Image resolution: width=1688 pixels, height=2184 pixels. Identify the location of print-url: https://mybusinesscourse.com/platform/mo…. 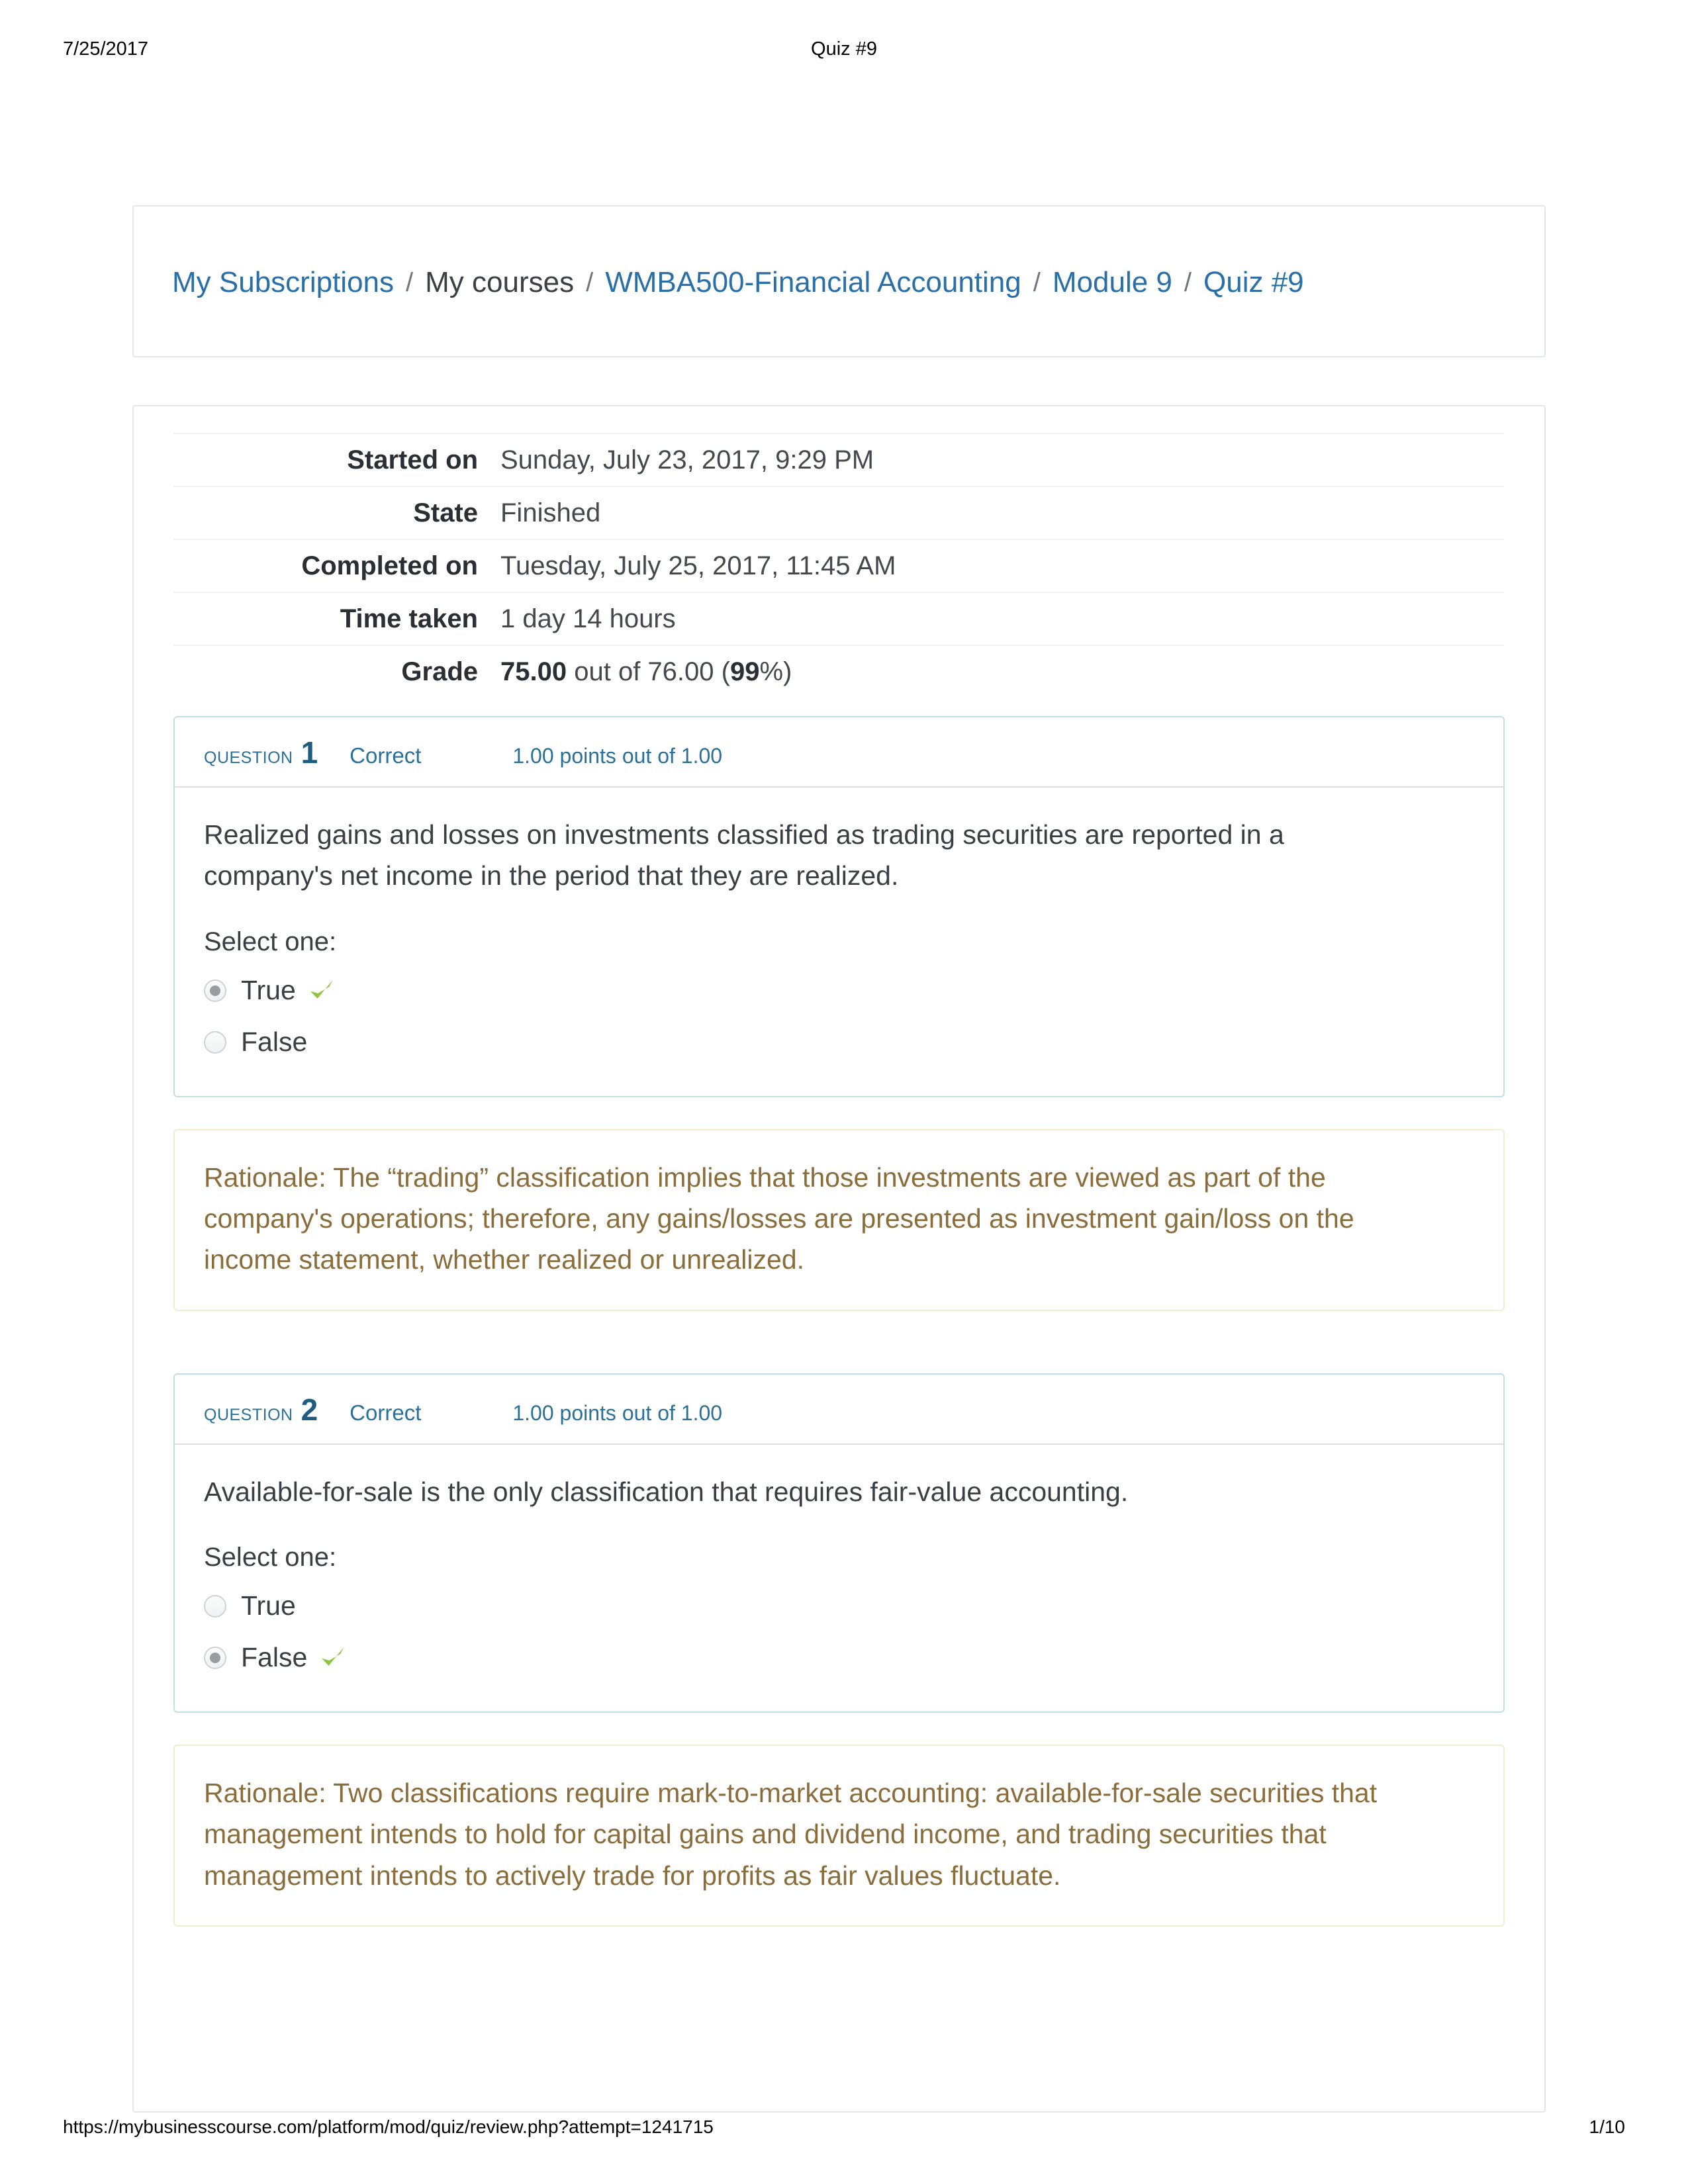
(388, 2126).